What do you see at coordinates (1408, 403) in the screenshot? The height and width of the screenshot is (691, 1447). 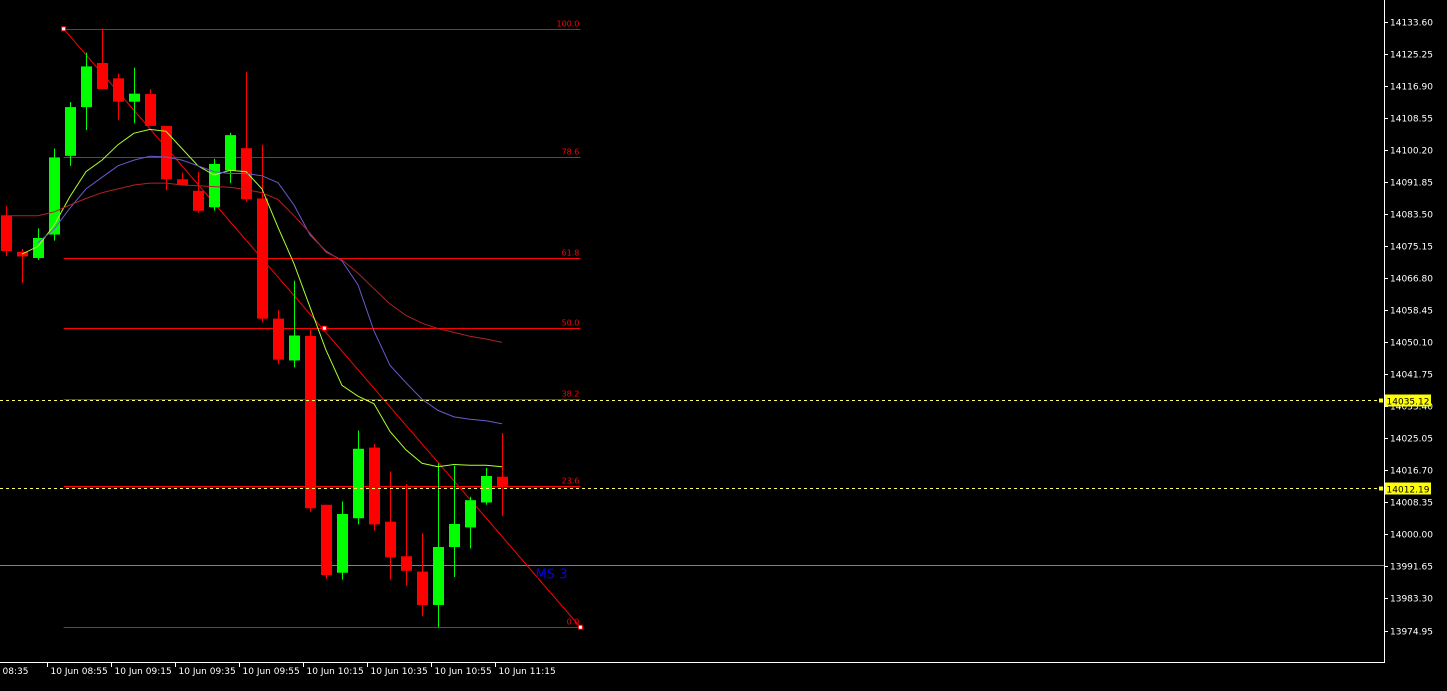 I see `price-tag-label: 14035.12` at bounding box center [1408, 403].